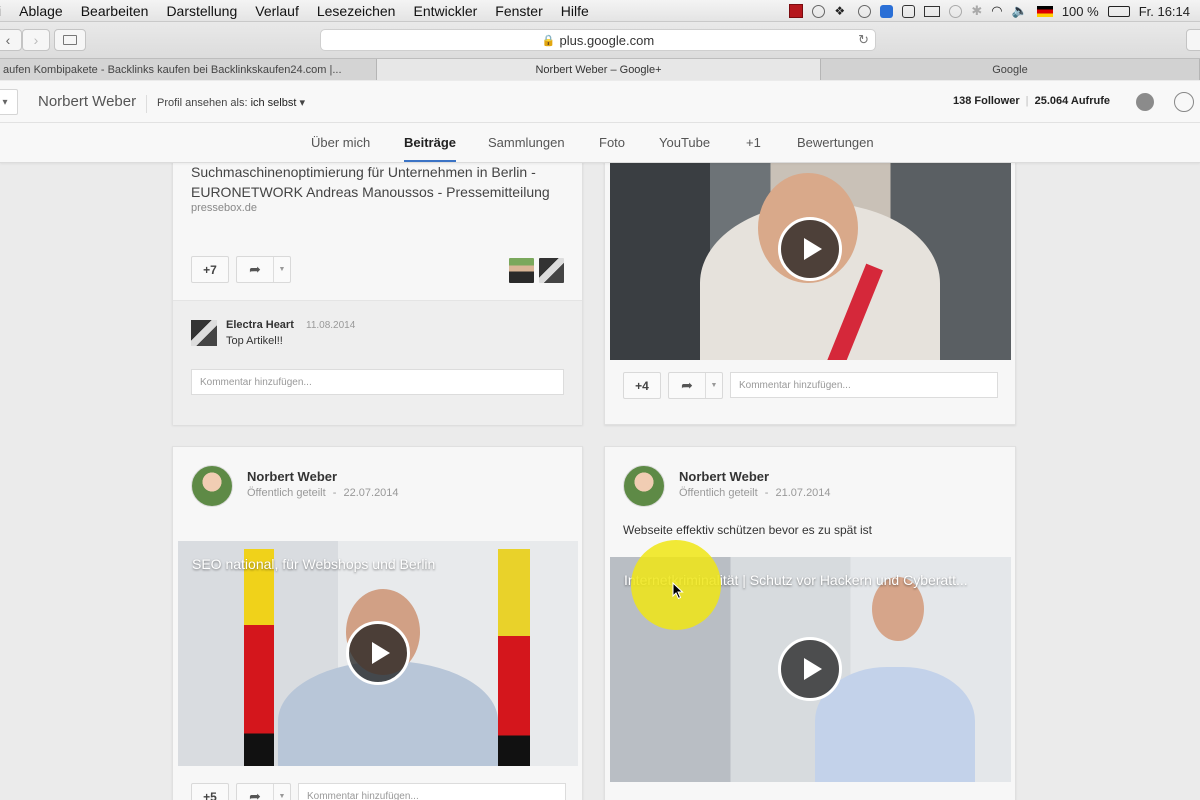 The width and height of the screenshot is (1200, 800). Describe the element at coordinates (956, 11) in the screenshot. I see `time-machine-icon` at that location.